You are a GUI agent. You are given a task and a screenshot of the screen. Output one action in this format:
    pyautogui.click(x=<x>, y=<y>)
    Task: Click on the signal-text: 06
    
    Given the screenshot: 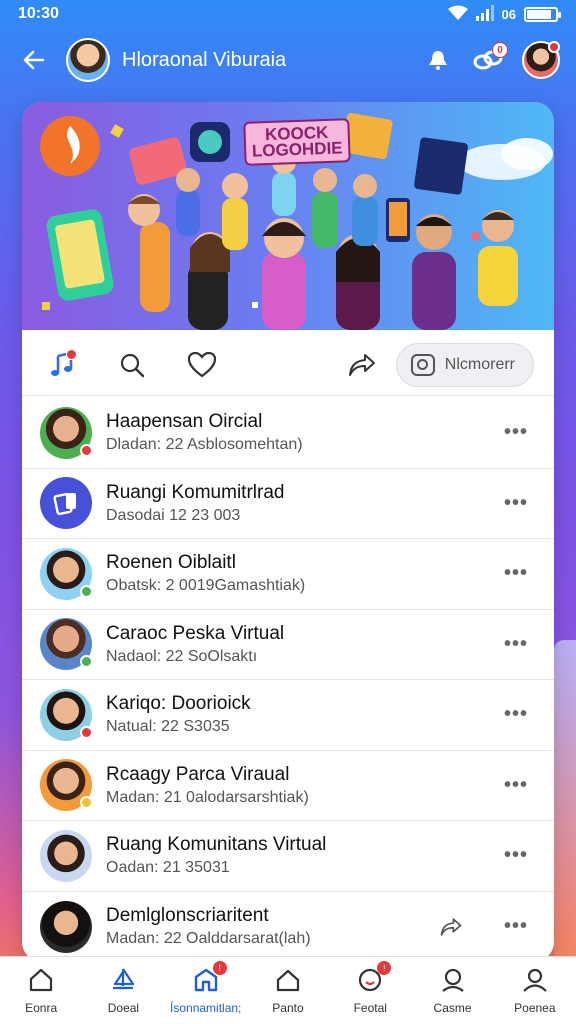 What is the action you would take?
    pyautogui.click(x=508, y=14)
    